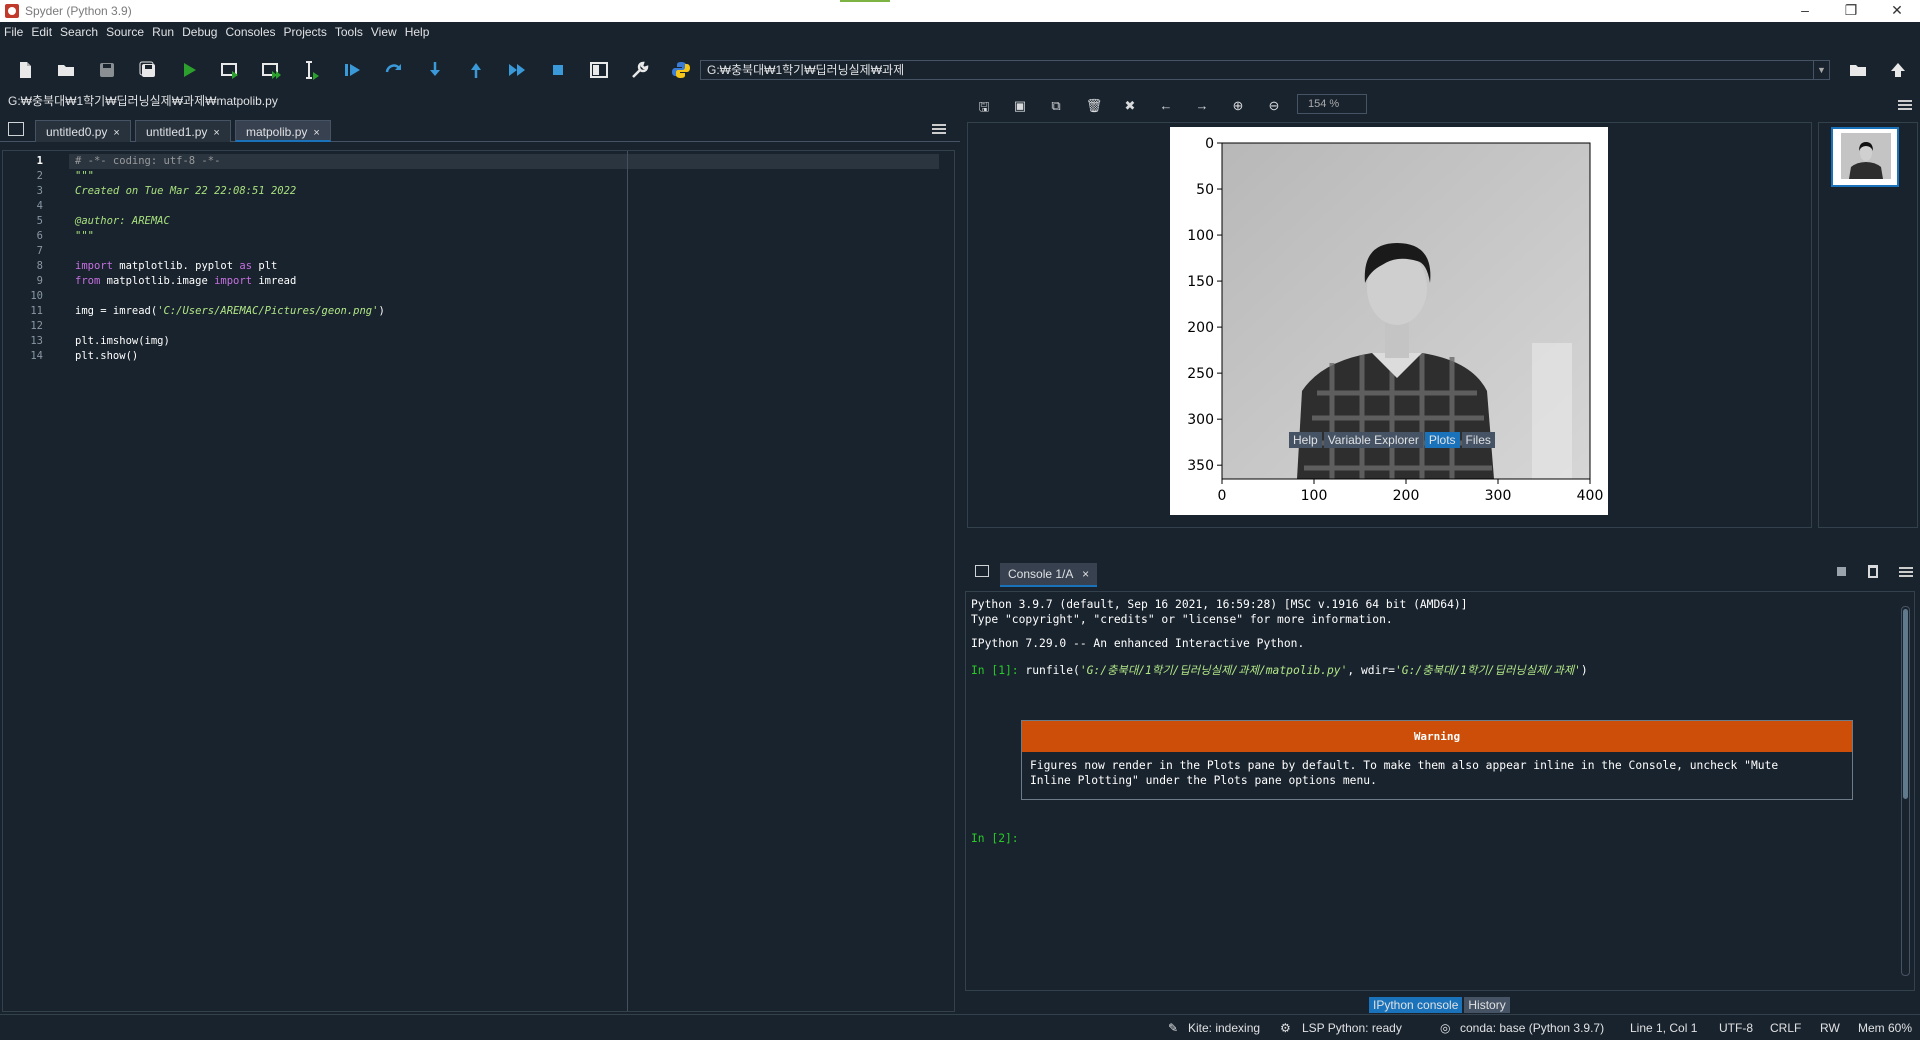 The width and height of the screenshot is (1920, 1040). Describe the element at coordinates (417, 32) in the screenshot. I see `menu-help: Help` at that location.